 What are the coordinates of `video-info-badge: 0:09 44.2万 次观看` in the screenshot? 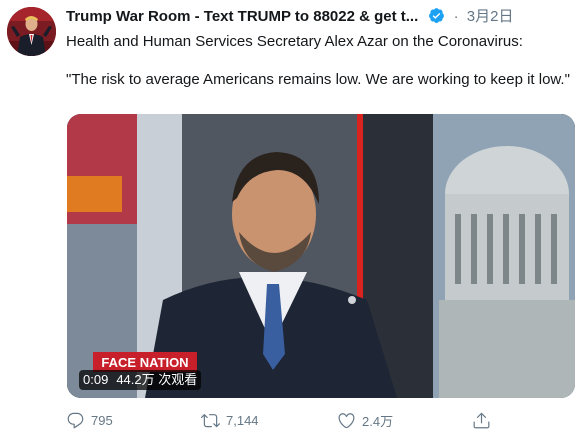 It's located at (140, 380).